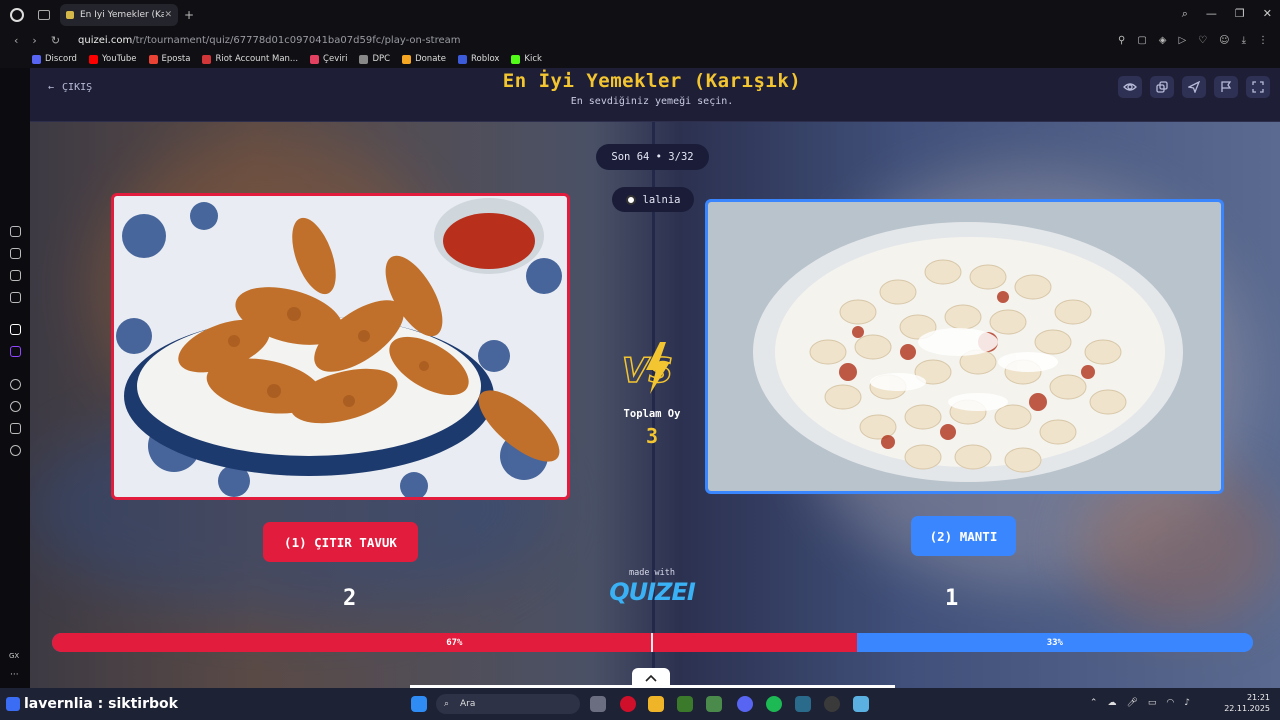  Describe the element at coordinates (1152, 703) in the screenshot. I see `network-icon: ▭` at that location.